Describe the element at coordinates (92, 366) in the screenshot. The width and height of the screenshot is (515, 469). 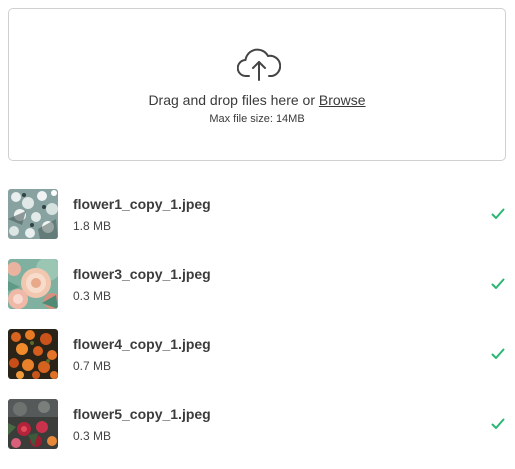
I see `file-size: 0.7 MB` at that location.